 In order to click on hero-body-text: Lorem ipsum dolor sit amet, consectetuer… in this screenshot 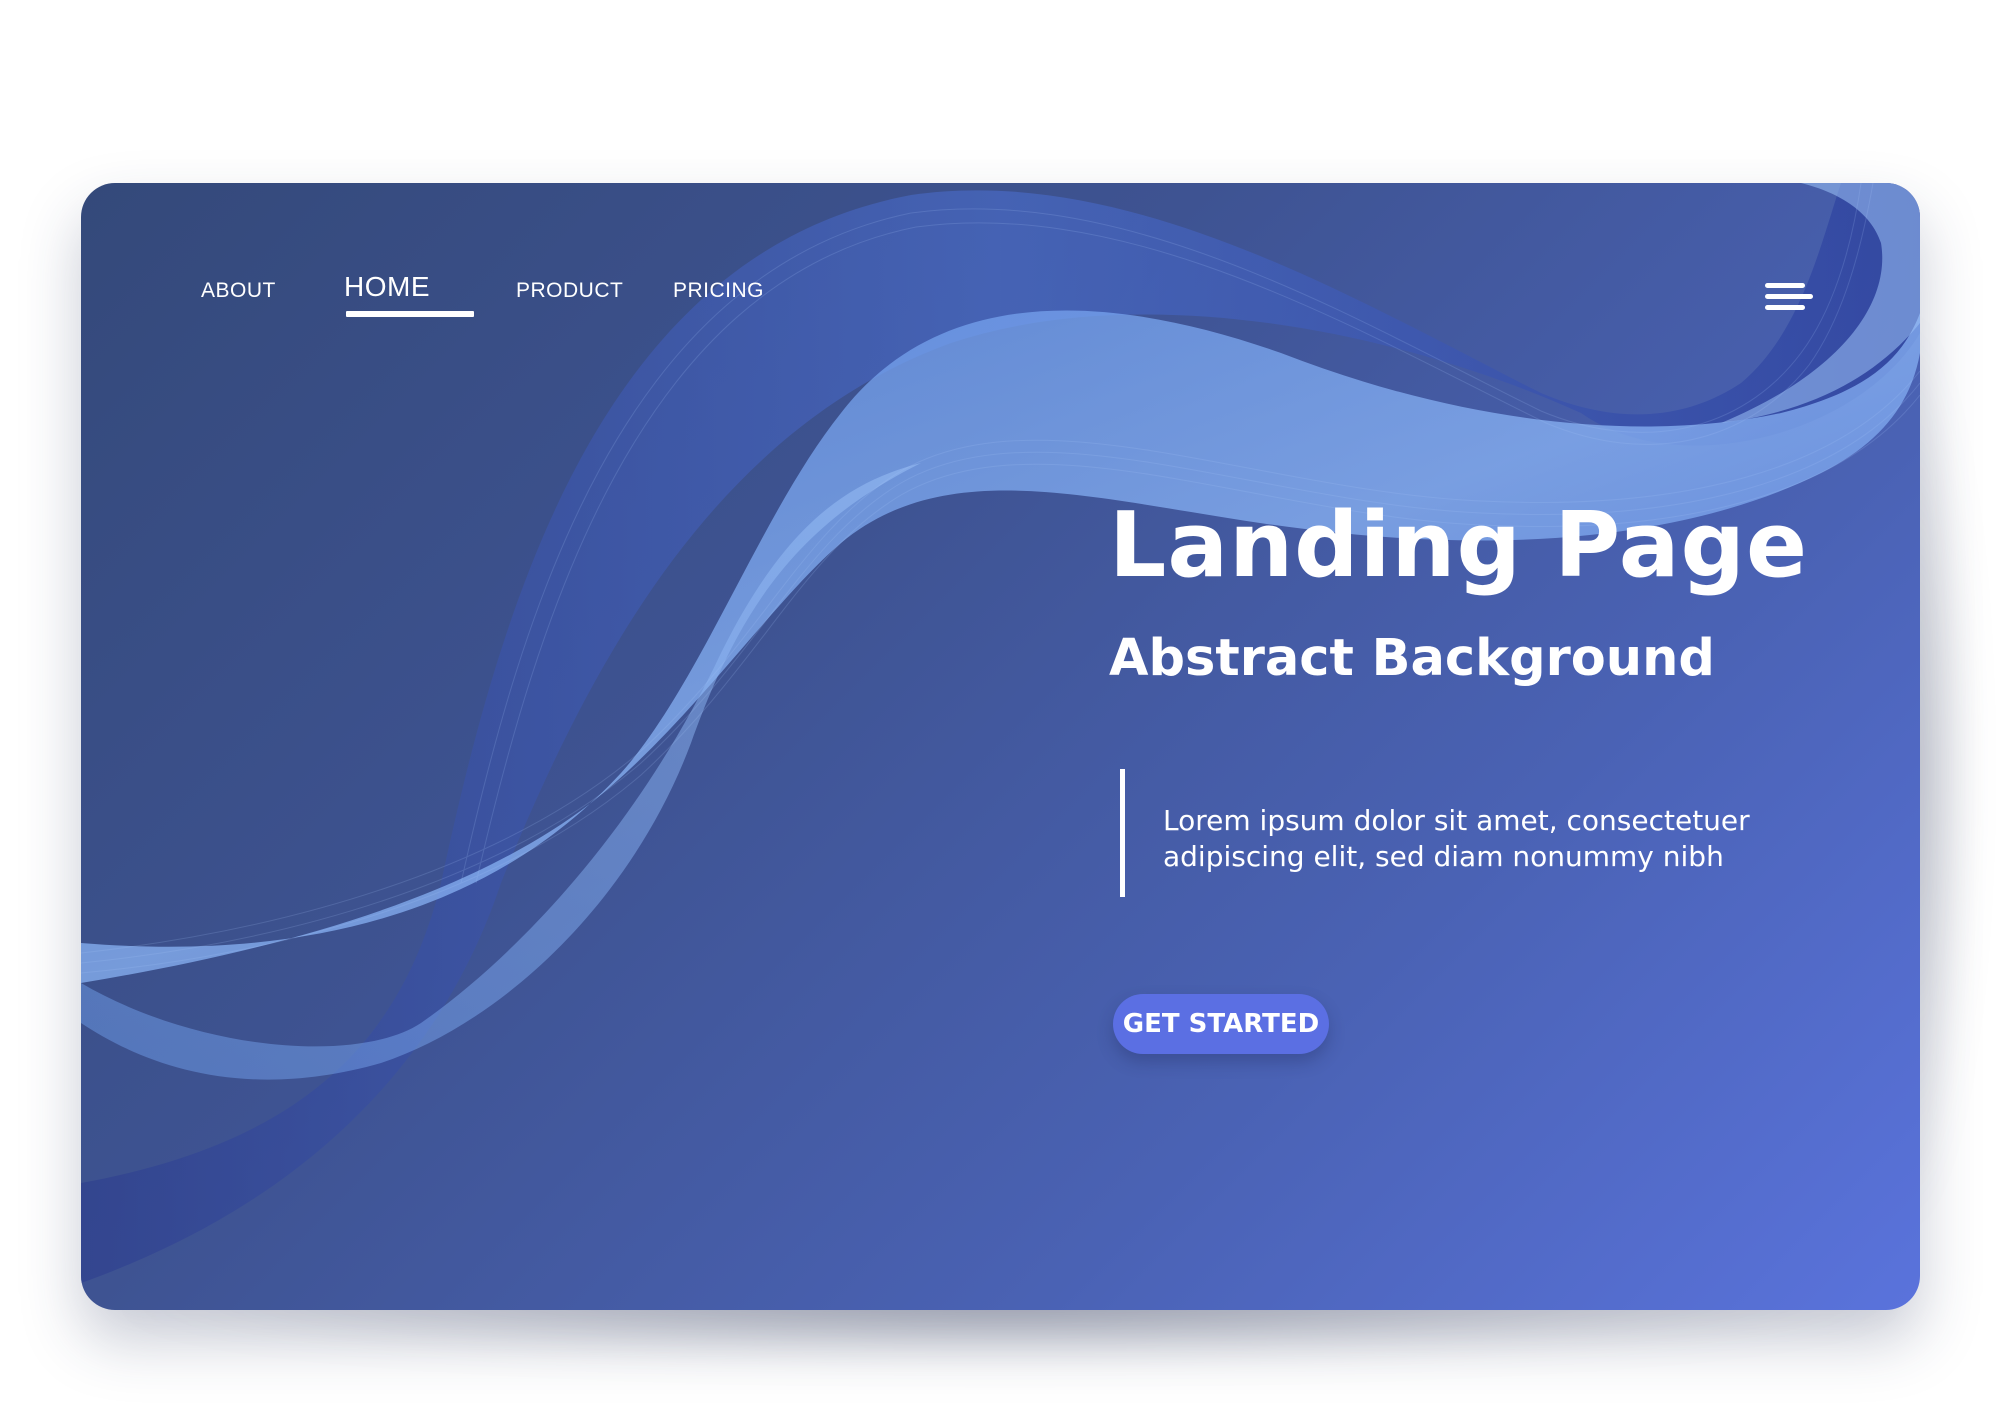, I will do `click(1456, 838)`.